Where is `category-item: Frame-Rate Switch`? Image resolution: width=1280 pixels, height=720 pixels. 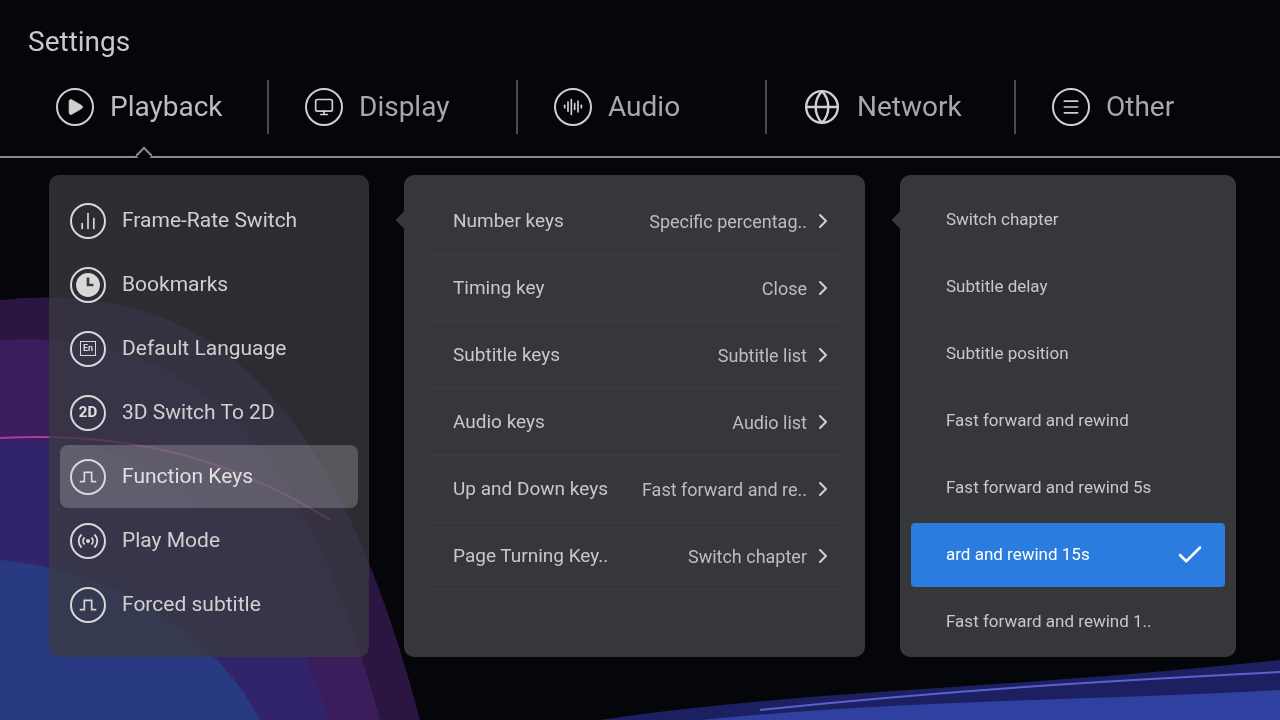 category-item: Frame-Rate Switch is located at coordinates (209, 220).